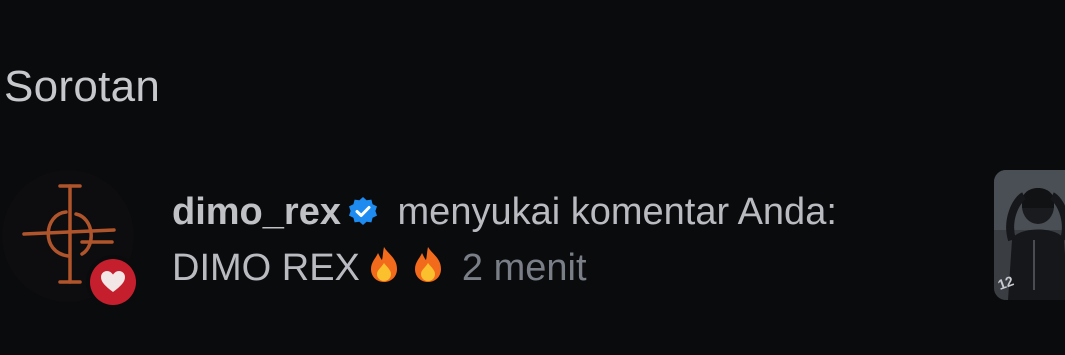 This screenshot has height=355, width=1065. Describe the element at coordinates (266, 268) in the screenshot. I see `comment-text: DIMO REX` at that location.